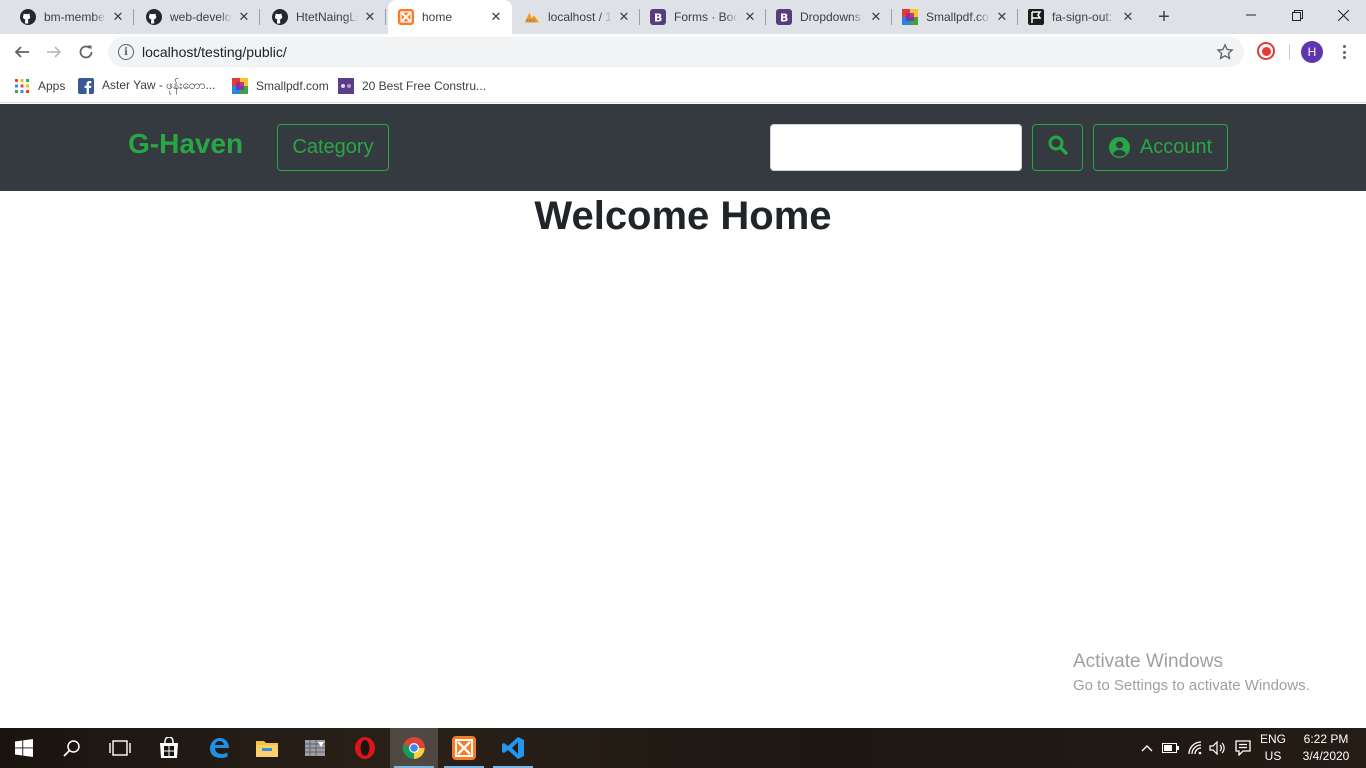 The image size is (1366, 768). Describe the element at coordinates (706, 17) in the screenshot. I see `tab-title: Forms · Boot` at that location.